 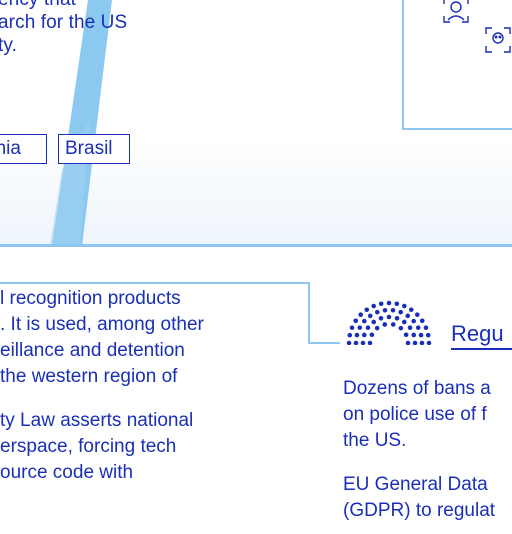 What do you see at coordinates (256, 245) in the screenshot?
I see `section-divider` at bounding box center [256, 245].